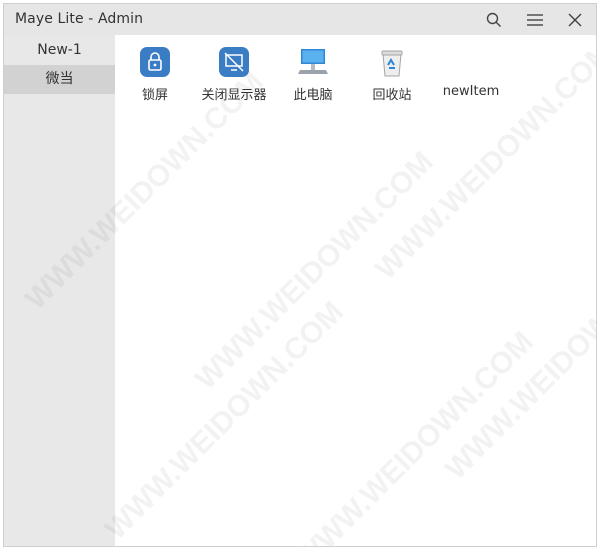  I want to click on app-tile-monitor-off: 关闭显示器, so click(234, 74).